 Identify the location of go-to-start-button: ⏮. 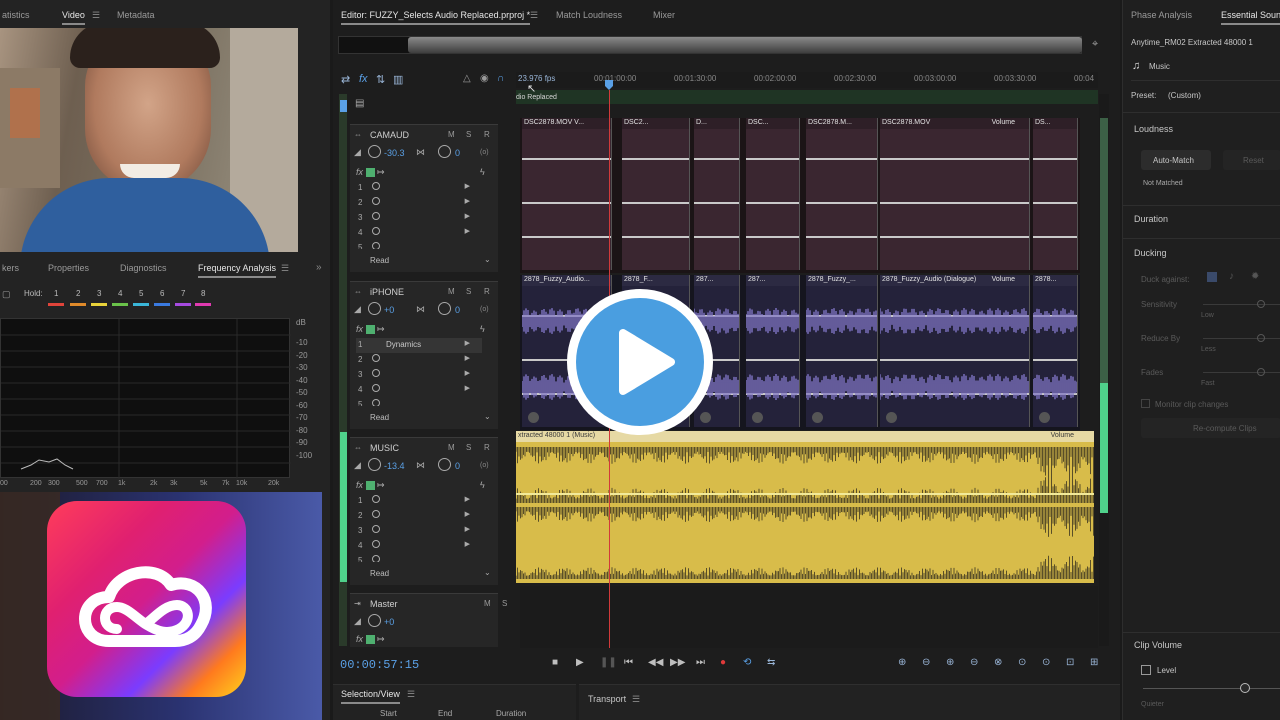
(628, 662).